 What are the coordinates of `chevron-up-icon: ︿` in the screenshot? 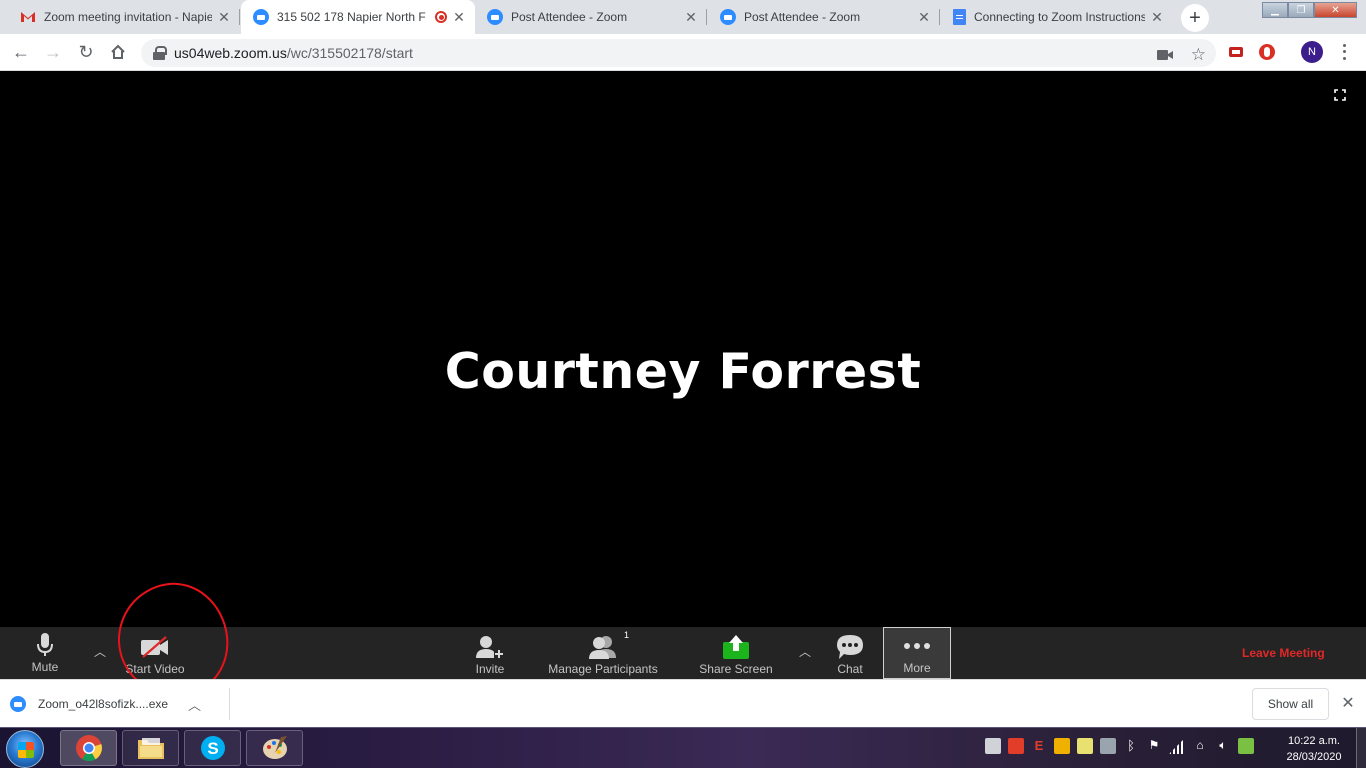 It's located at (194, 704).